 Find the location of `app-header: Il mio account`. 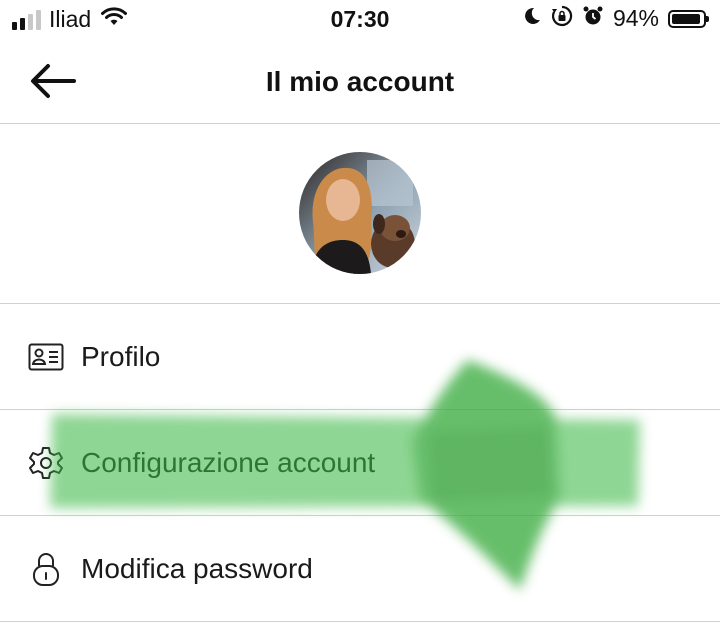

app-header: Il mio account is located at coordinates (360, 82).